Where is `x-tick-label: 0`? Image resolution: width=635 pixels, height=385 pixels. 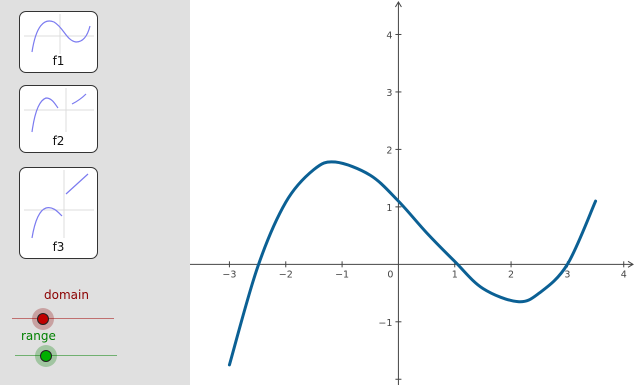
x-tick-label: 0 is located at coordinates (390, 274).